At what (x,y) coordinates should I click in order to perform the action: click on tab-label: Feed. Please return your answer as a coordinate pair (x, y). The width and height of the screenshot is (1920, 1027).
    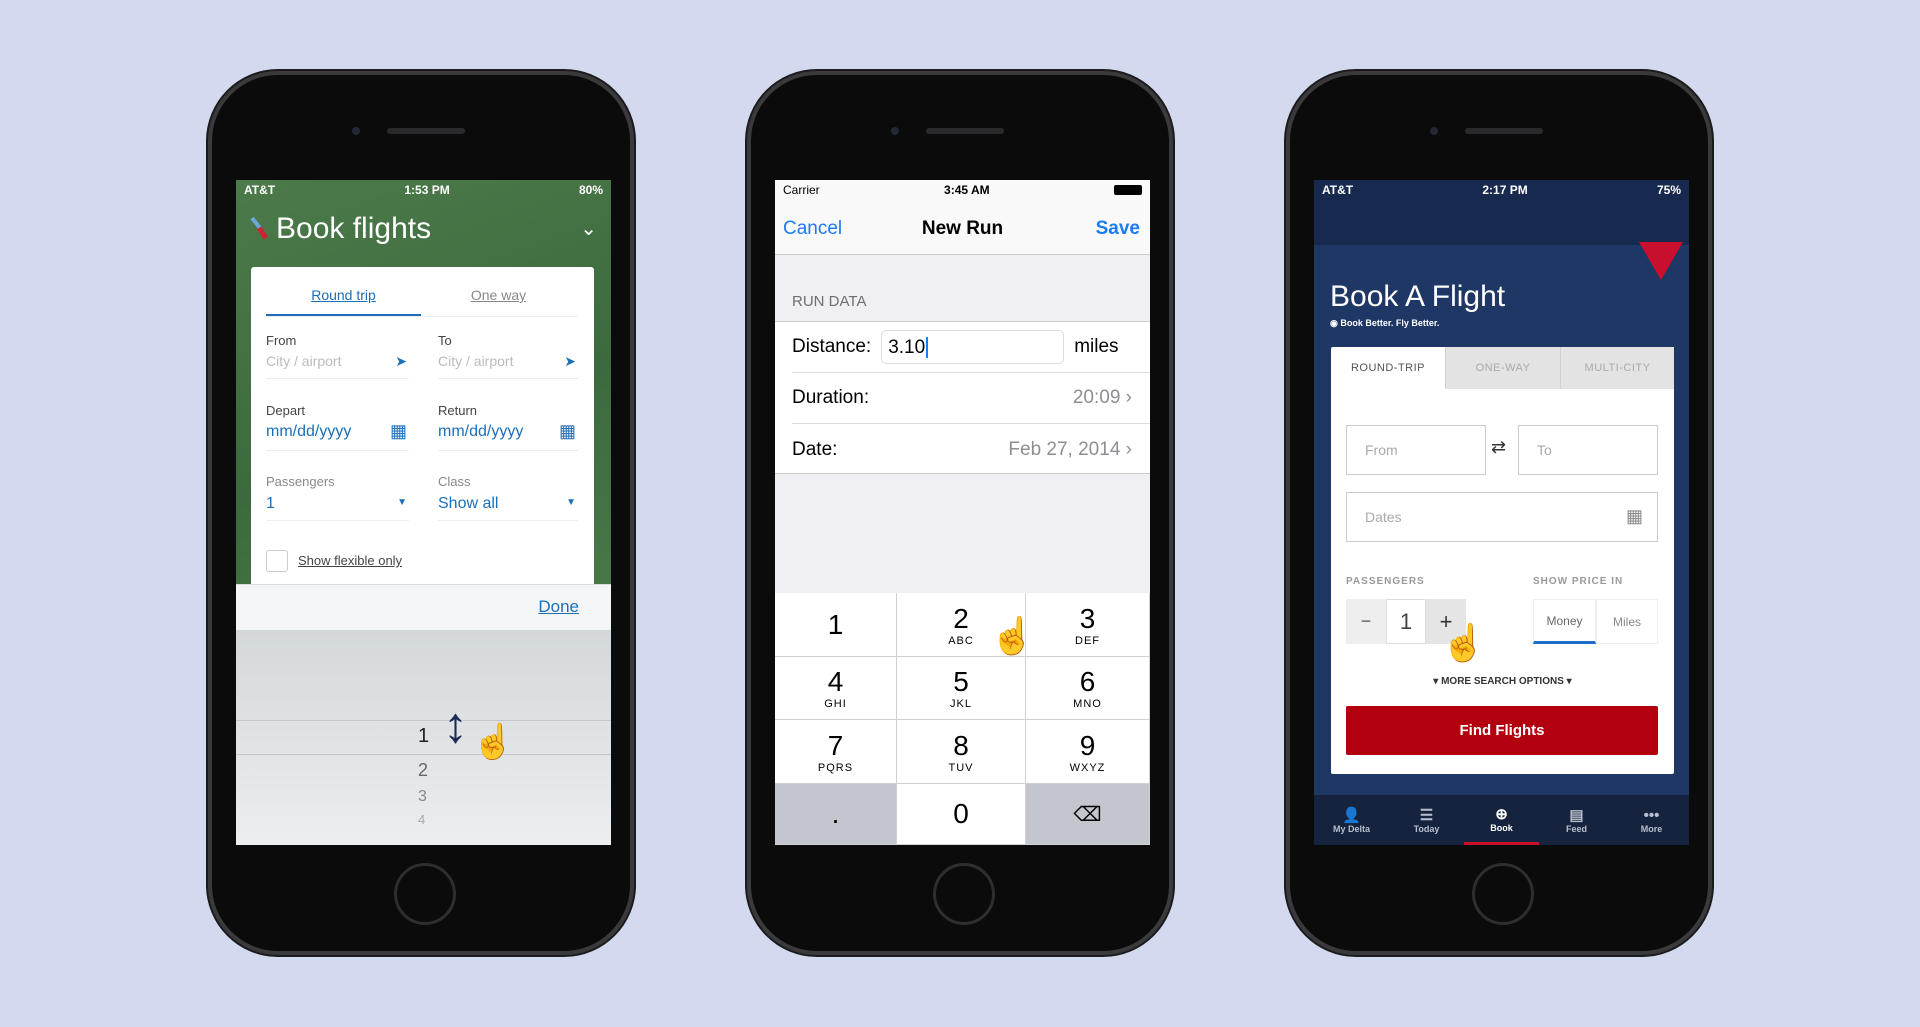
    Looking at the image, I should click on (1576, 829).